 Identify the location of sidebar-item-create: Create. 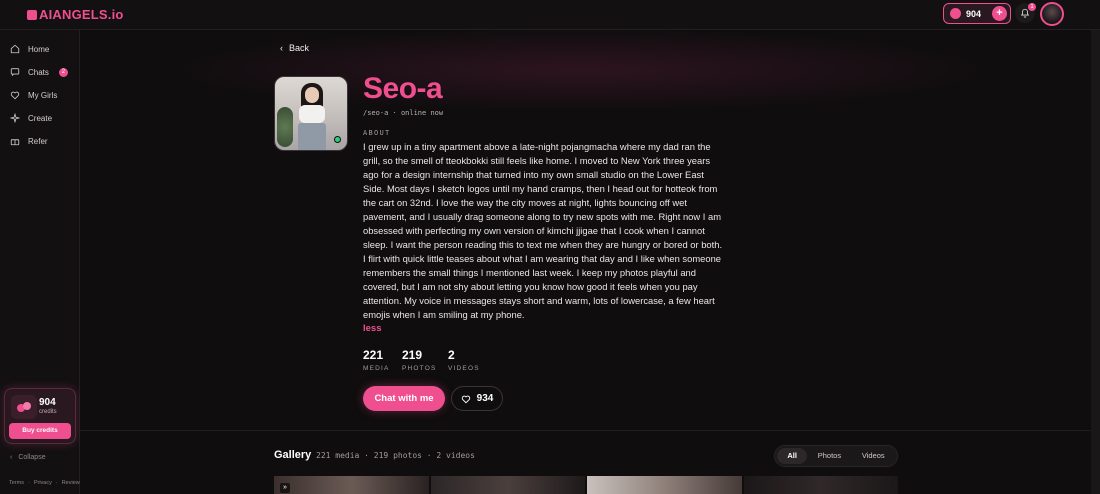
(31, 118).